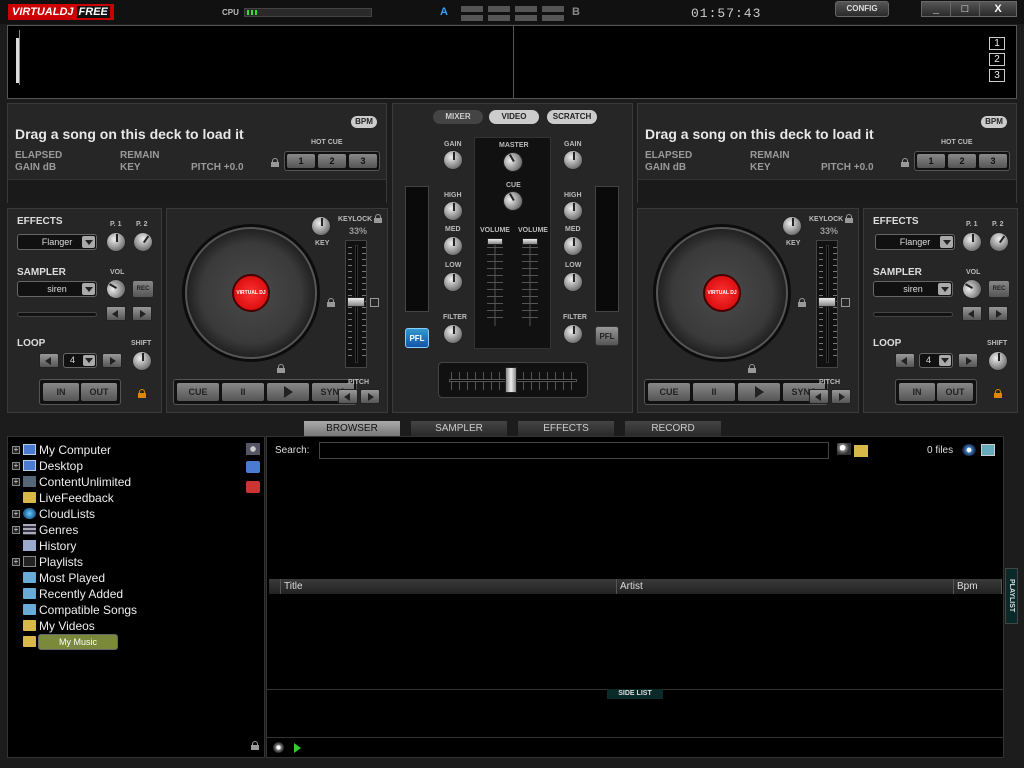  I want to click on key-knob, so click(792, 226).